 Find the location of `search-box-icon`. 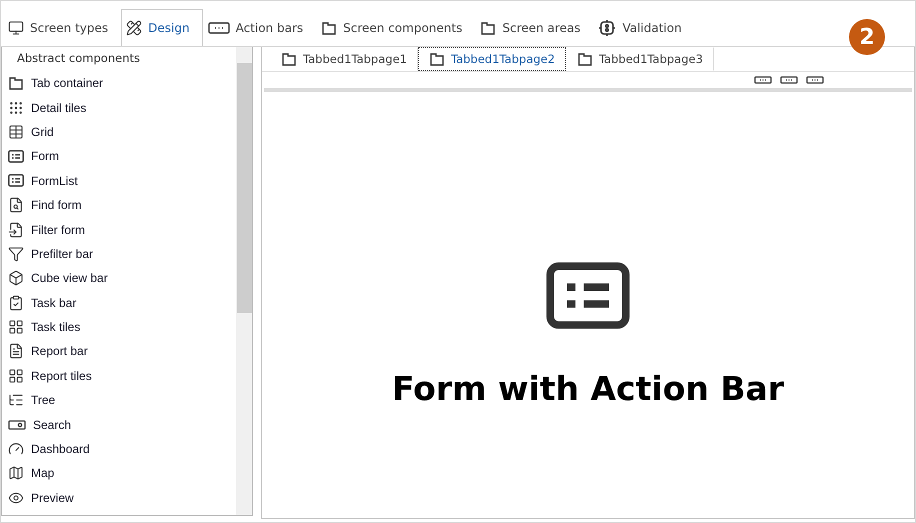

search-box-icon is located at coordinates (17, 425).